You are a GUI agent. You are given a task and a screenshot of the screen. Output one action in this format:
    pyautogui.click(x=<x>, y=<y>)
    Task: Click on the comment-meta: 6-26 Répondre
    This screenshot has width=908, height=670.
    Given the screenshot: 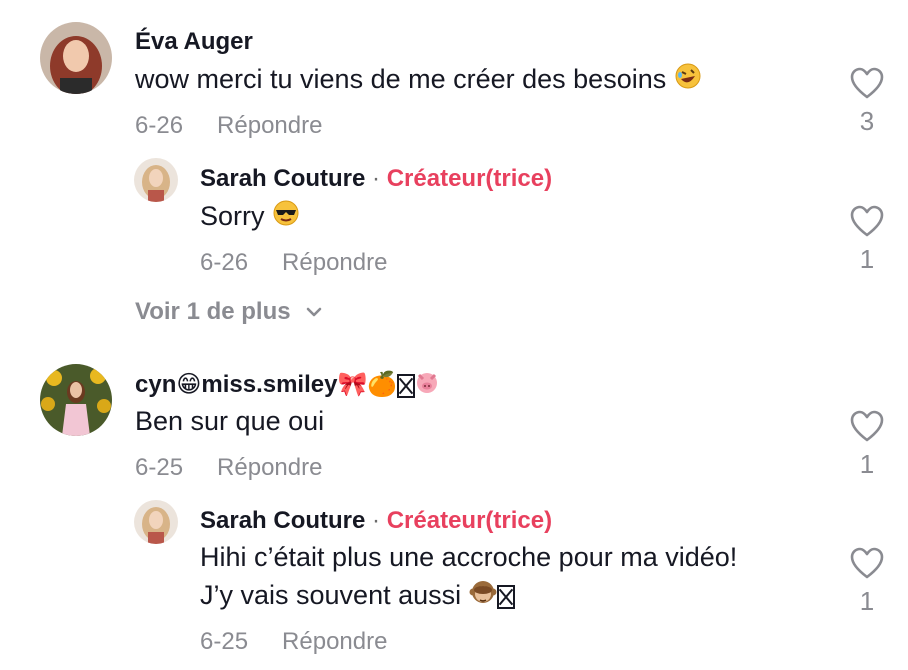 What is the action you would take?
    pyautogui.click(x=228, y=126)
    